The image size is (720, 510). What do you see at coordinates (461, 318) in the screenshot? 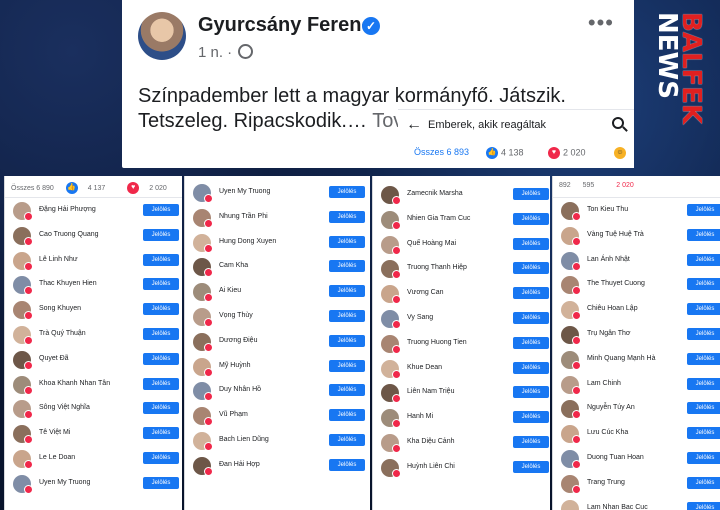
I see `list-item: Vy Sang Jelölés` at bounding box center [461, 318].